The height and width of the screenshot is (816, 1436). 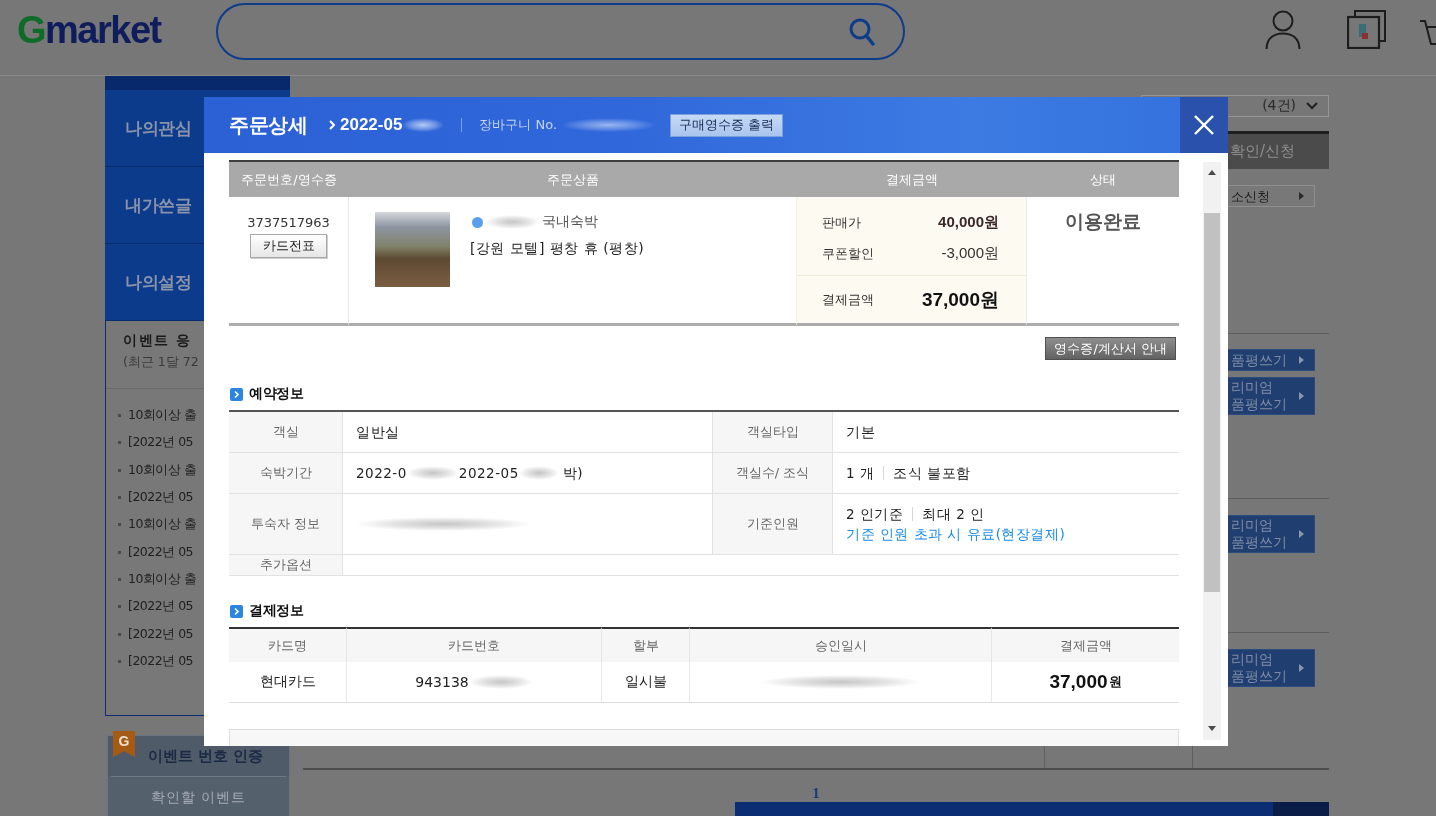 I want to click on close-icon, so click(x=1204, y=125).